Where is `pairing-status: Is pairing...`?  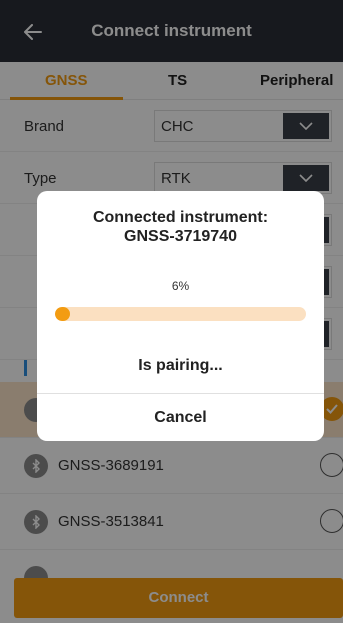 pairing-status: Is pairing... is located at coordinates (180, 365).